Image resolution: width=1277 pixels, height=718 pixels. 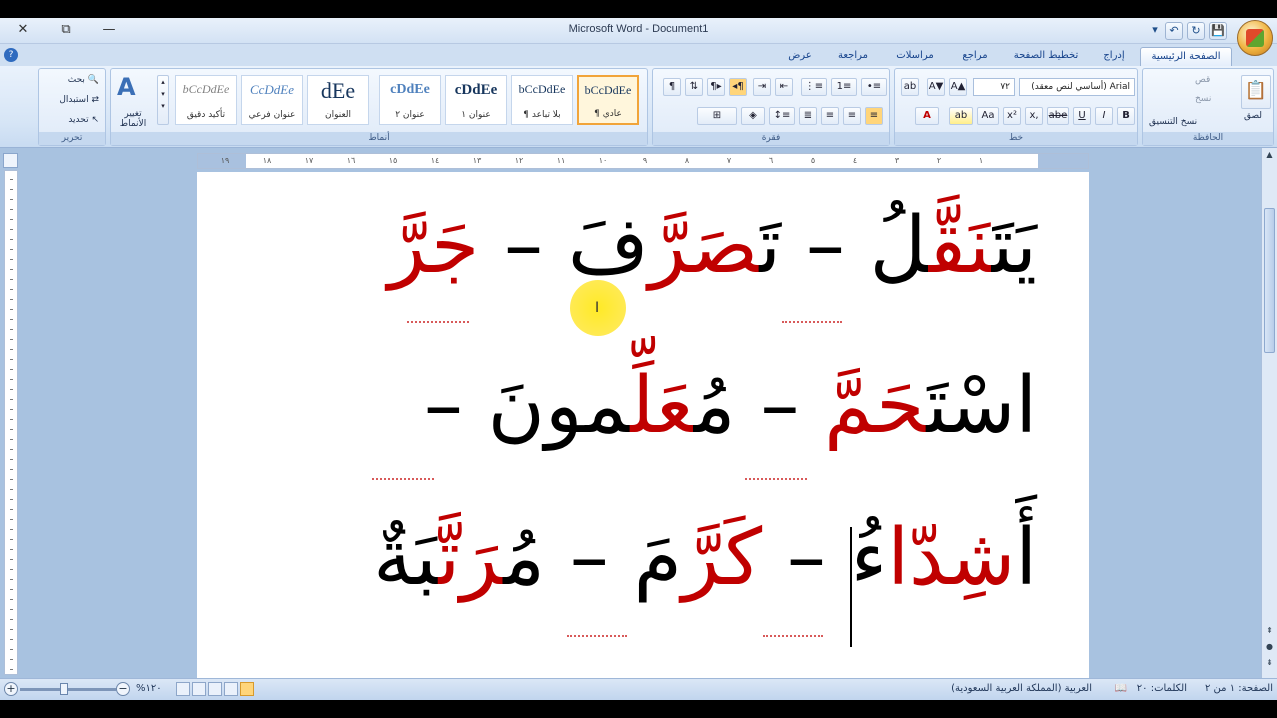 I want to click on undo-button: ↶, so click(x=1174, y=31).